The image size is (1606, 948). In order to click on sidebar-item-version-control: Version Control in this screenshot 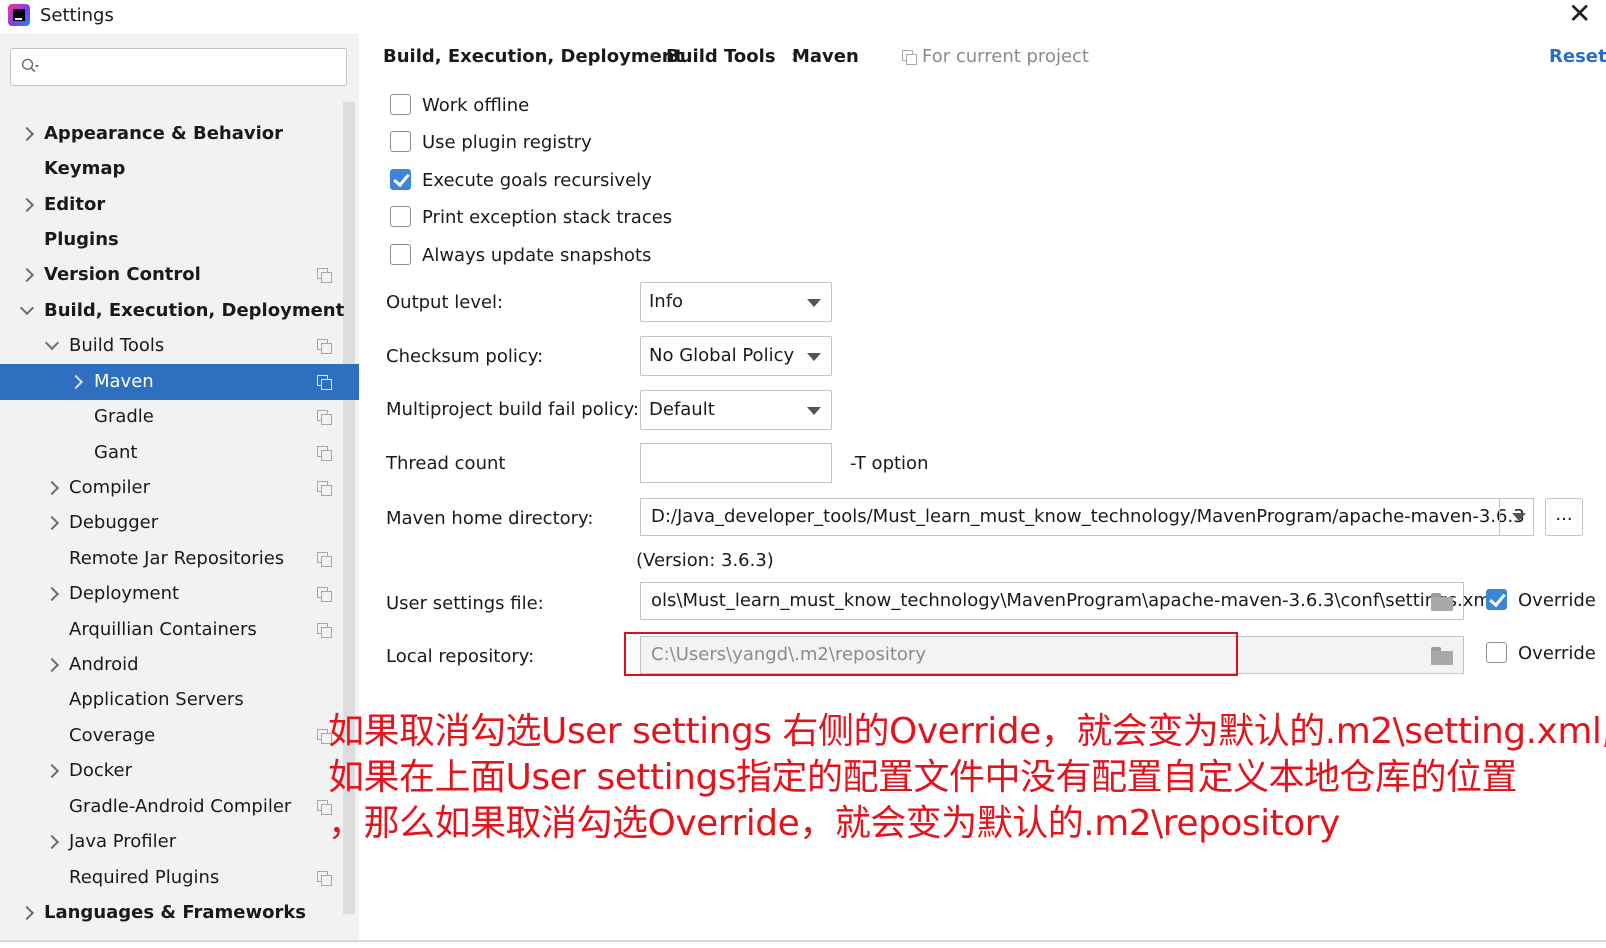, I will do `click(179, 275)`.